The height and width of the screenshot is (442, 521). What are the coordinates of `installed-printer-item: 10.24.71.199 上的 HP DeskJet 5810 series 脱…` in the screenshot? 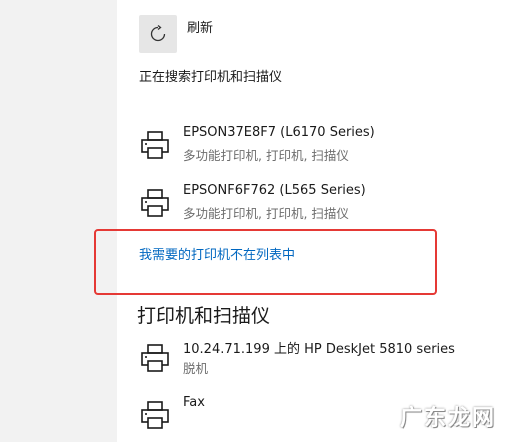 It's located at (319, 358).